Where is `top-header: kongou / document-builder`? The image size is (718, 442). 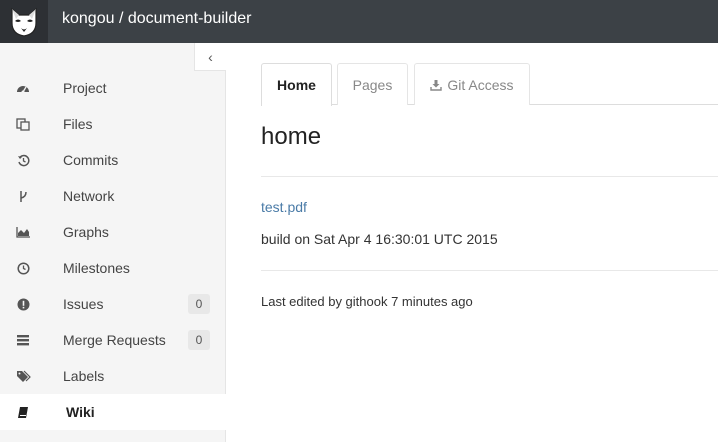 top-header: kongou / document-builder is located at coordinates (359, 21).